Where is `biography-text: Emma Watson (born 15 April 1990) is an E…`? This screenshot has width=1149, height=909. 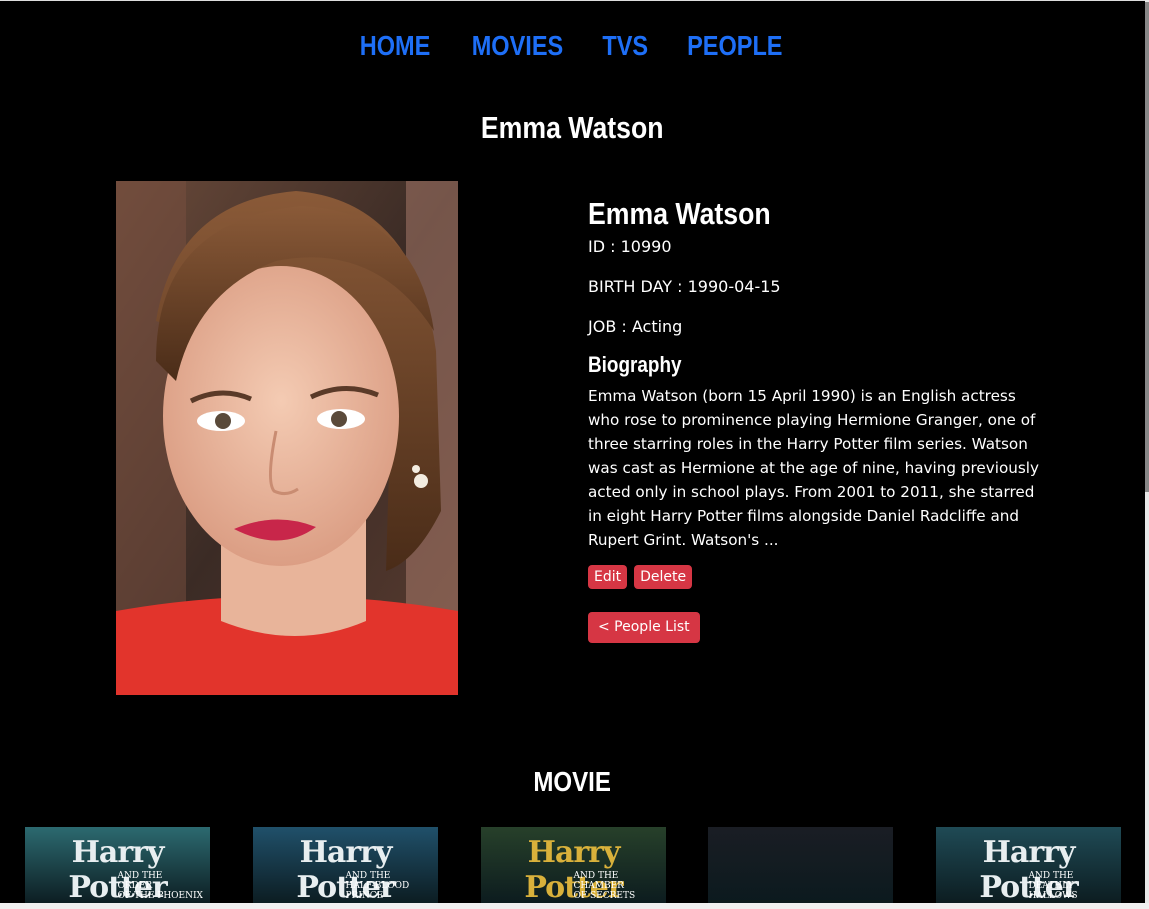 biography-text: Emma Watson (born 15 April 1990) is an E… is located at coordinates (813, 468).